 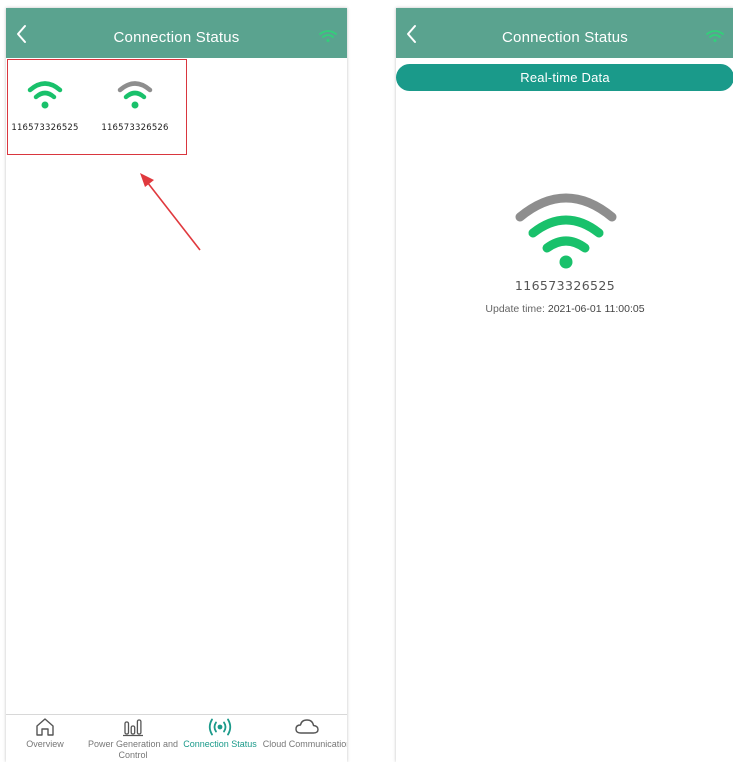 I want to click on update-time-value: 2021-06-01 11:00:05, so click(x=596, y=309).